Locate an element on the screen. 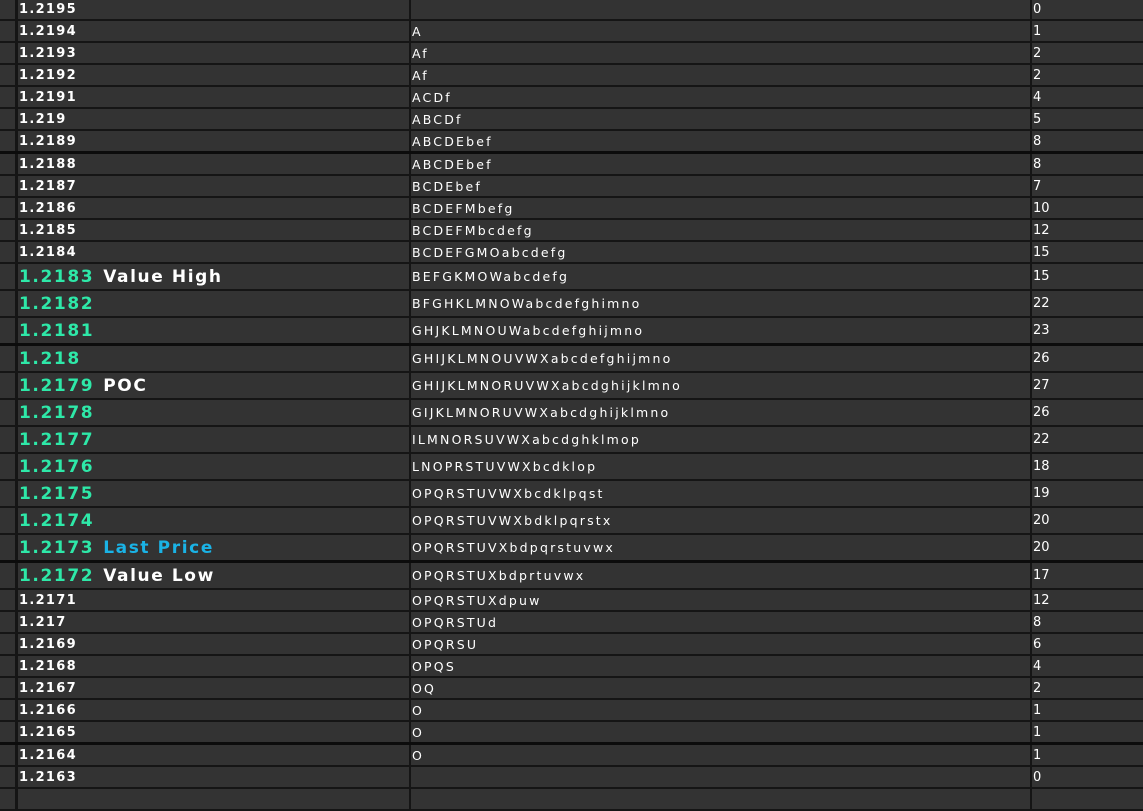 The width and height of the screenshot is (1143, 811). tpo-letters-cell: GIJKLMNORUVWXabcdghijklmno is located at coordinates (720, 412).